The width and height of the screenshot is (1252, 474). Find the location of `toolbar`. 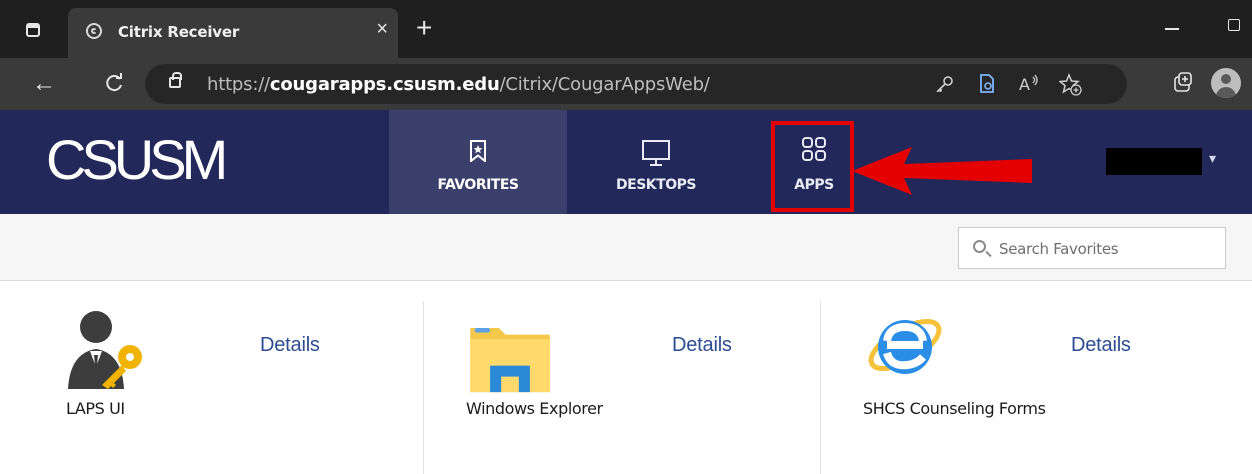

toolbar is located at coordinates (626, 247).